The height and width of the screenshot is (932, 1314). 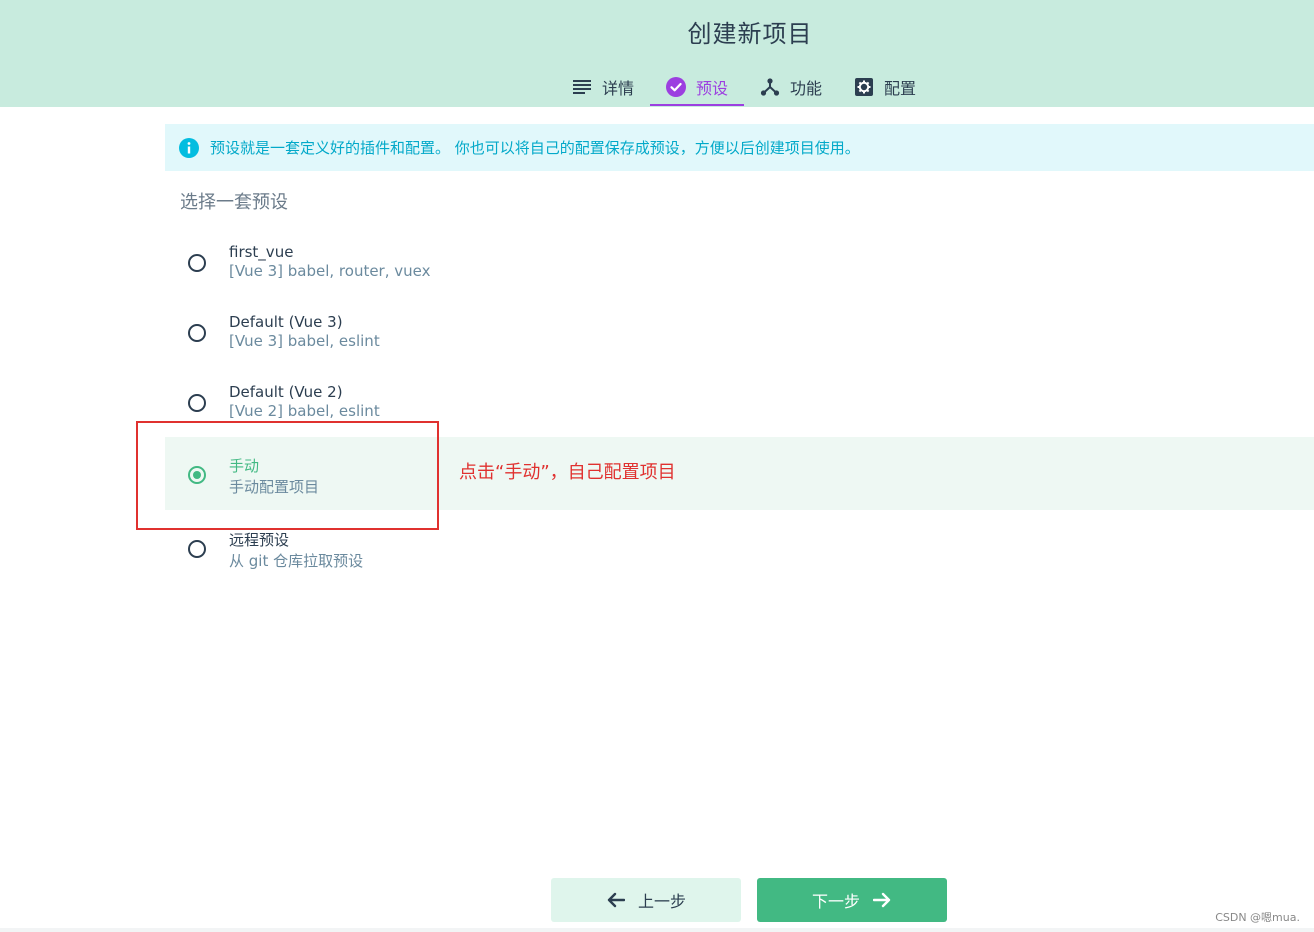 I want to click on gear-icon, so click(x=864, y=87).